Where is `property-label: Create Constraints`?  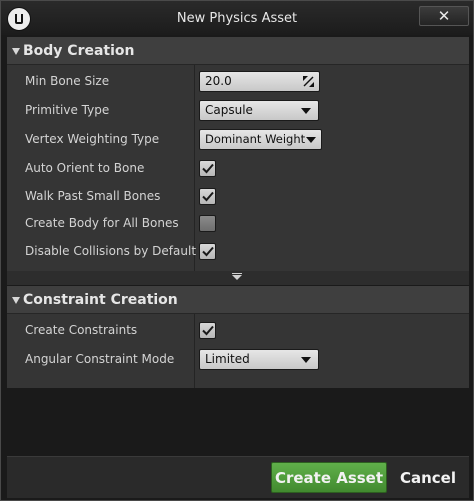
property-label: Create Constraints is located at coordinates (81, 330).